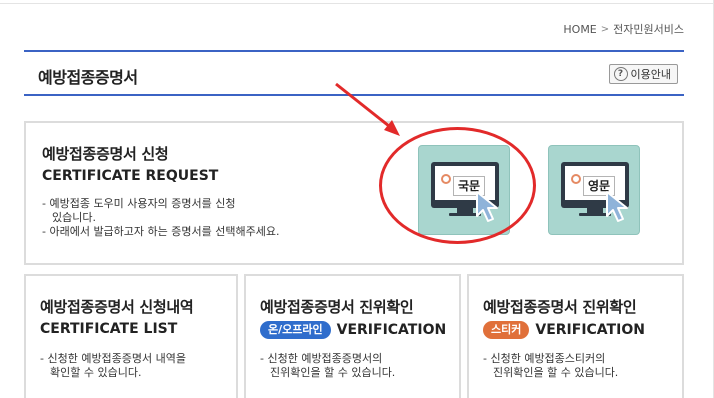  I want to click on card-desc-line2: 확인할 수 있습니다., so click(96, 372).